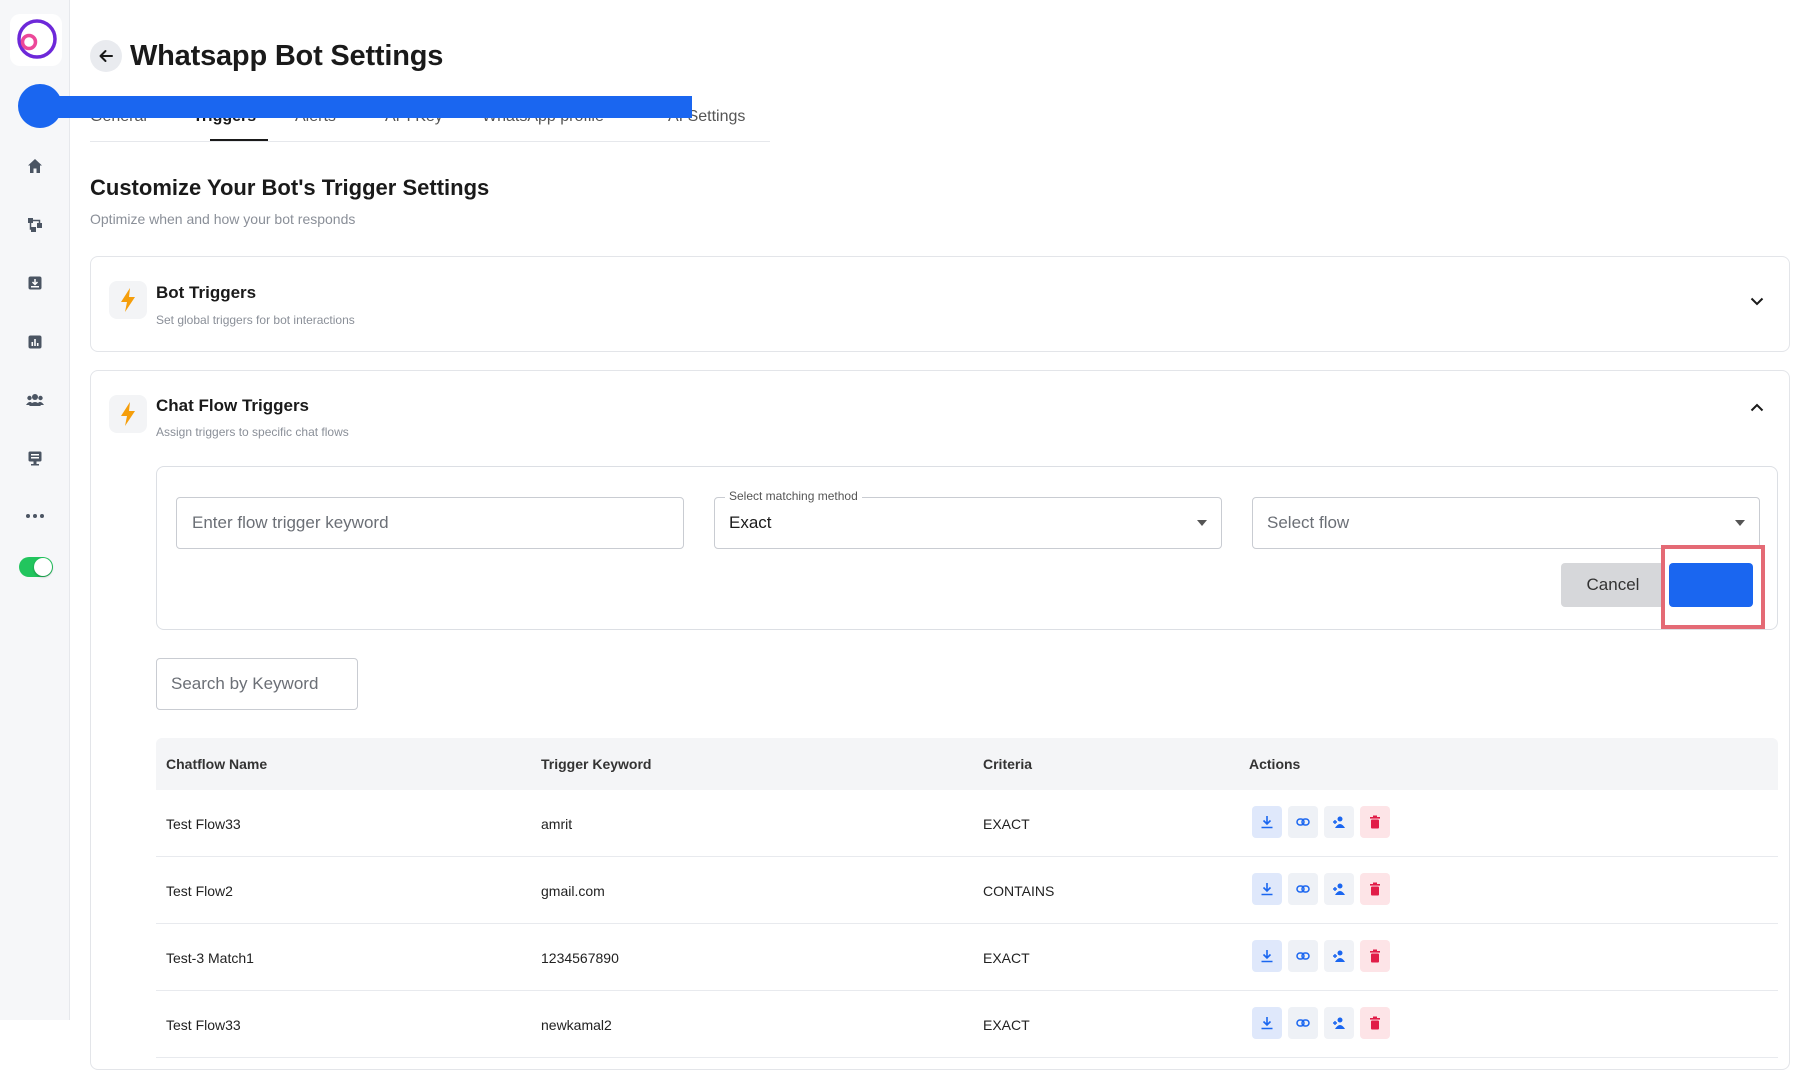 The image size is (1806, 1070). What do you see at coordinates (967, 890) in the screenshot?
I see `table-row: Test Flow2 gmail.com CONTAINS` at bounding box center [967, 890].